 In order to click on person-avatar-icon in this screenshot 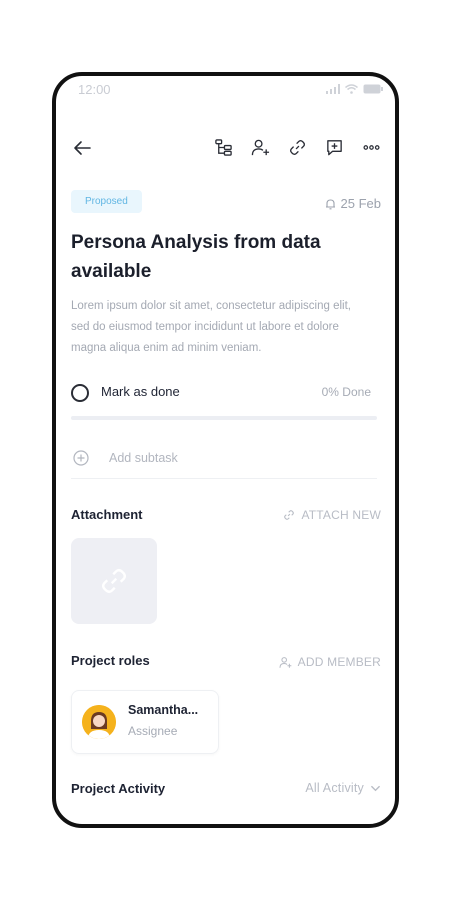, I will do `click(99, 722)`.